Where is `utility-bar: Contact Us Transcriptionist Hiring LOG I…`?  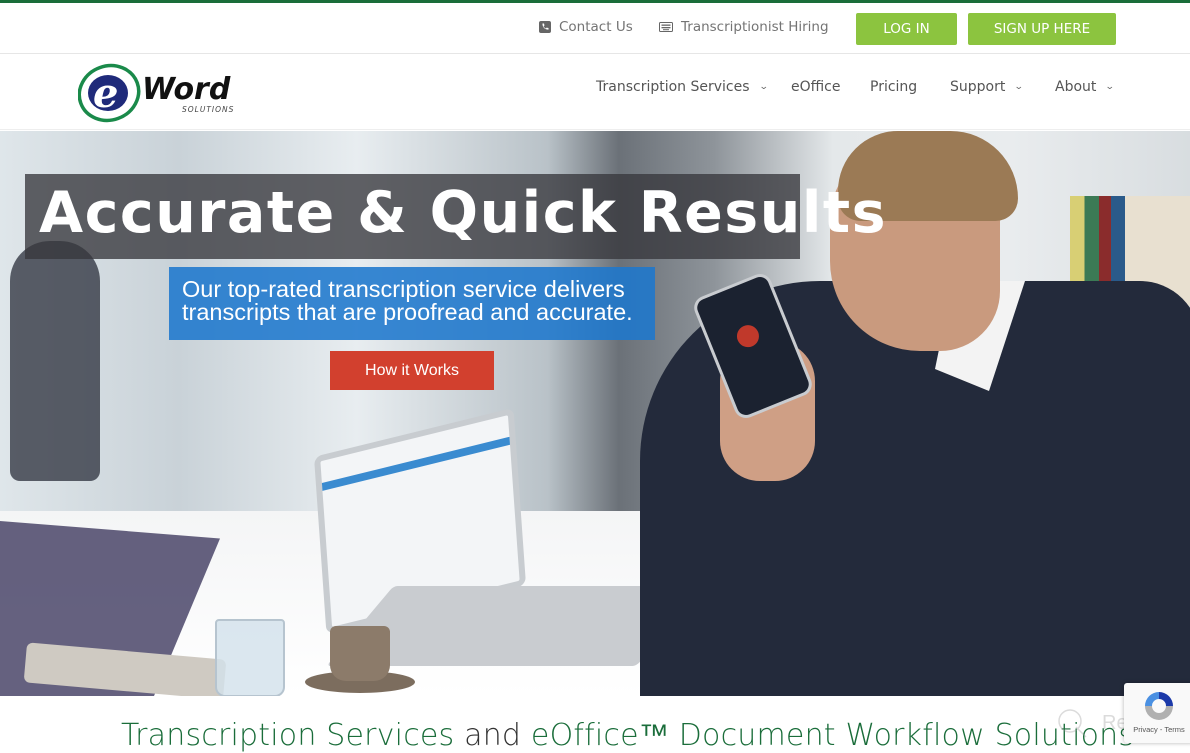
utility-bar: Contact Us Transcriptionist Hiring LOG I… is located at coordinates (595, 28).